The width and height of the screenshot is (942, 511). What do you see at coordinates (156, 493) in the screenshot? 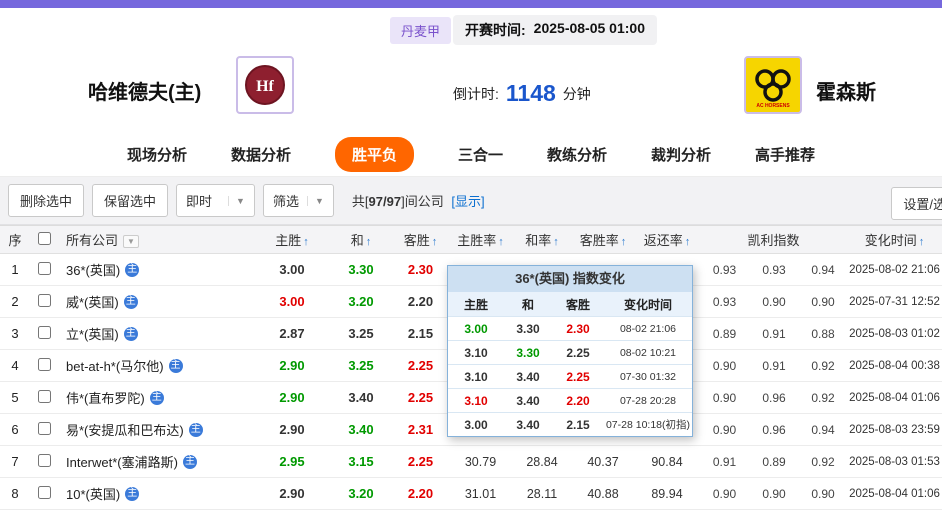
I see `company-cell: 10*(英国) 主` at bounding box center [156, 493].